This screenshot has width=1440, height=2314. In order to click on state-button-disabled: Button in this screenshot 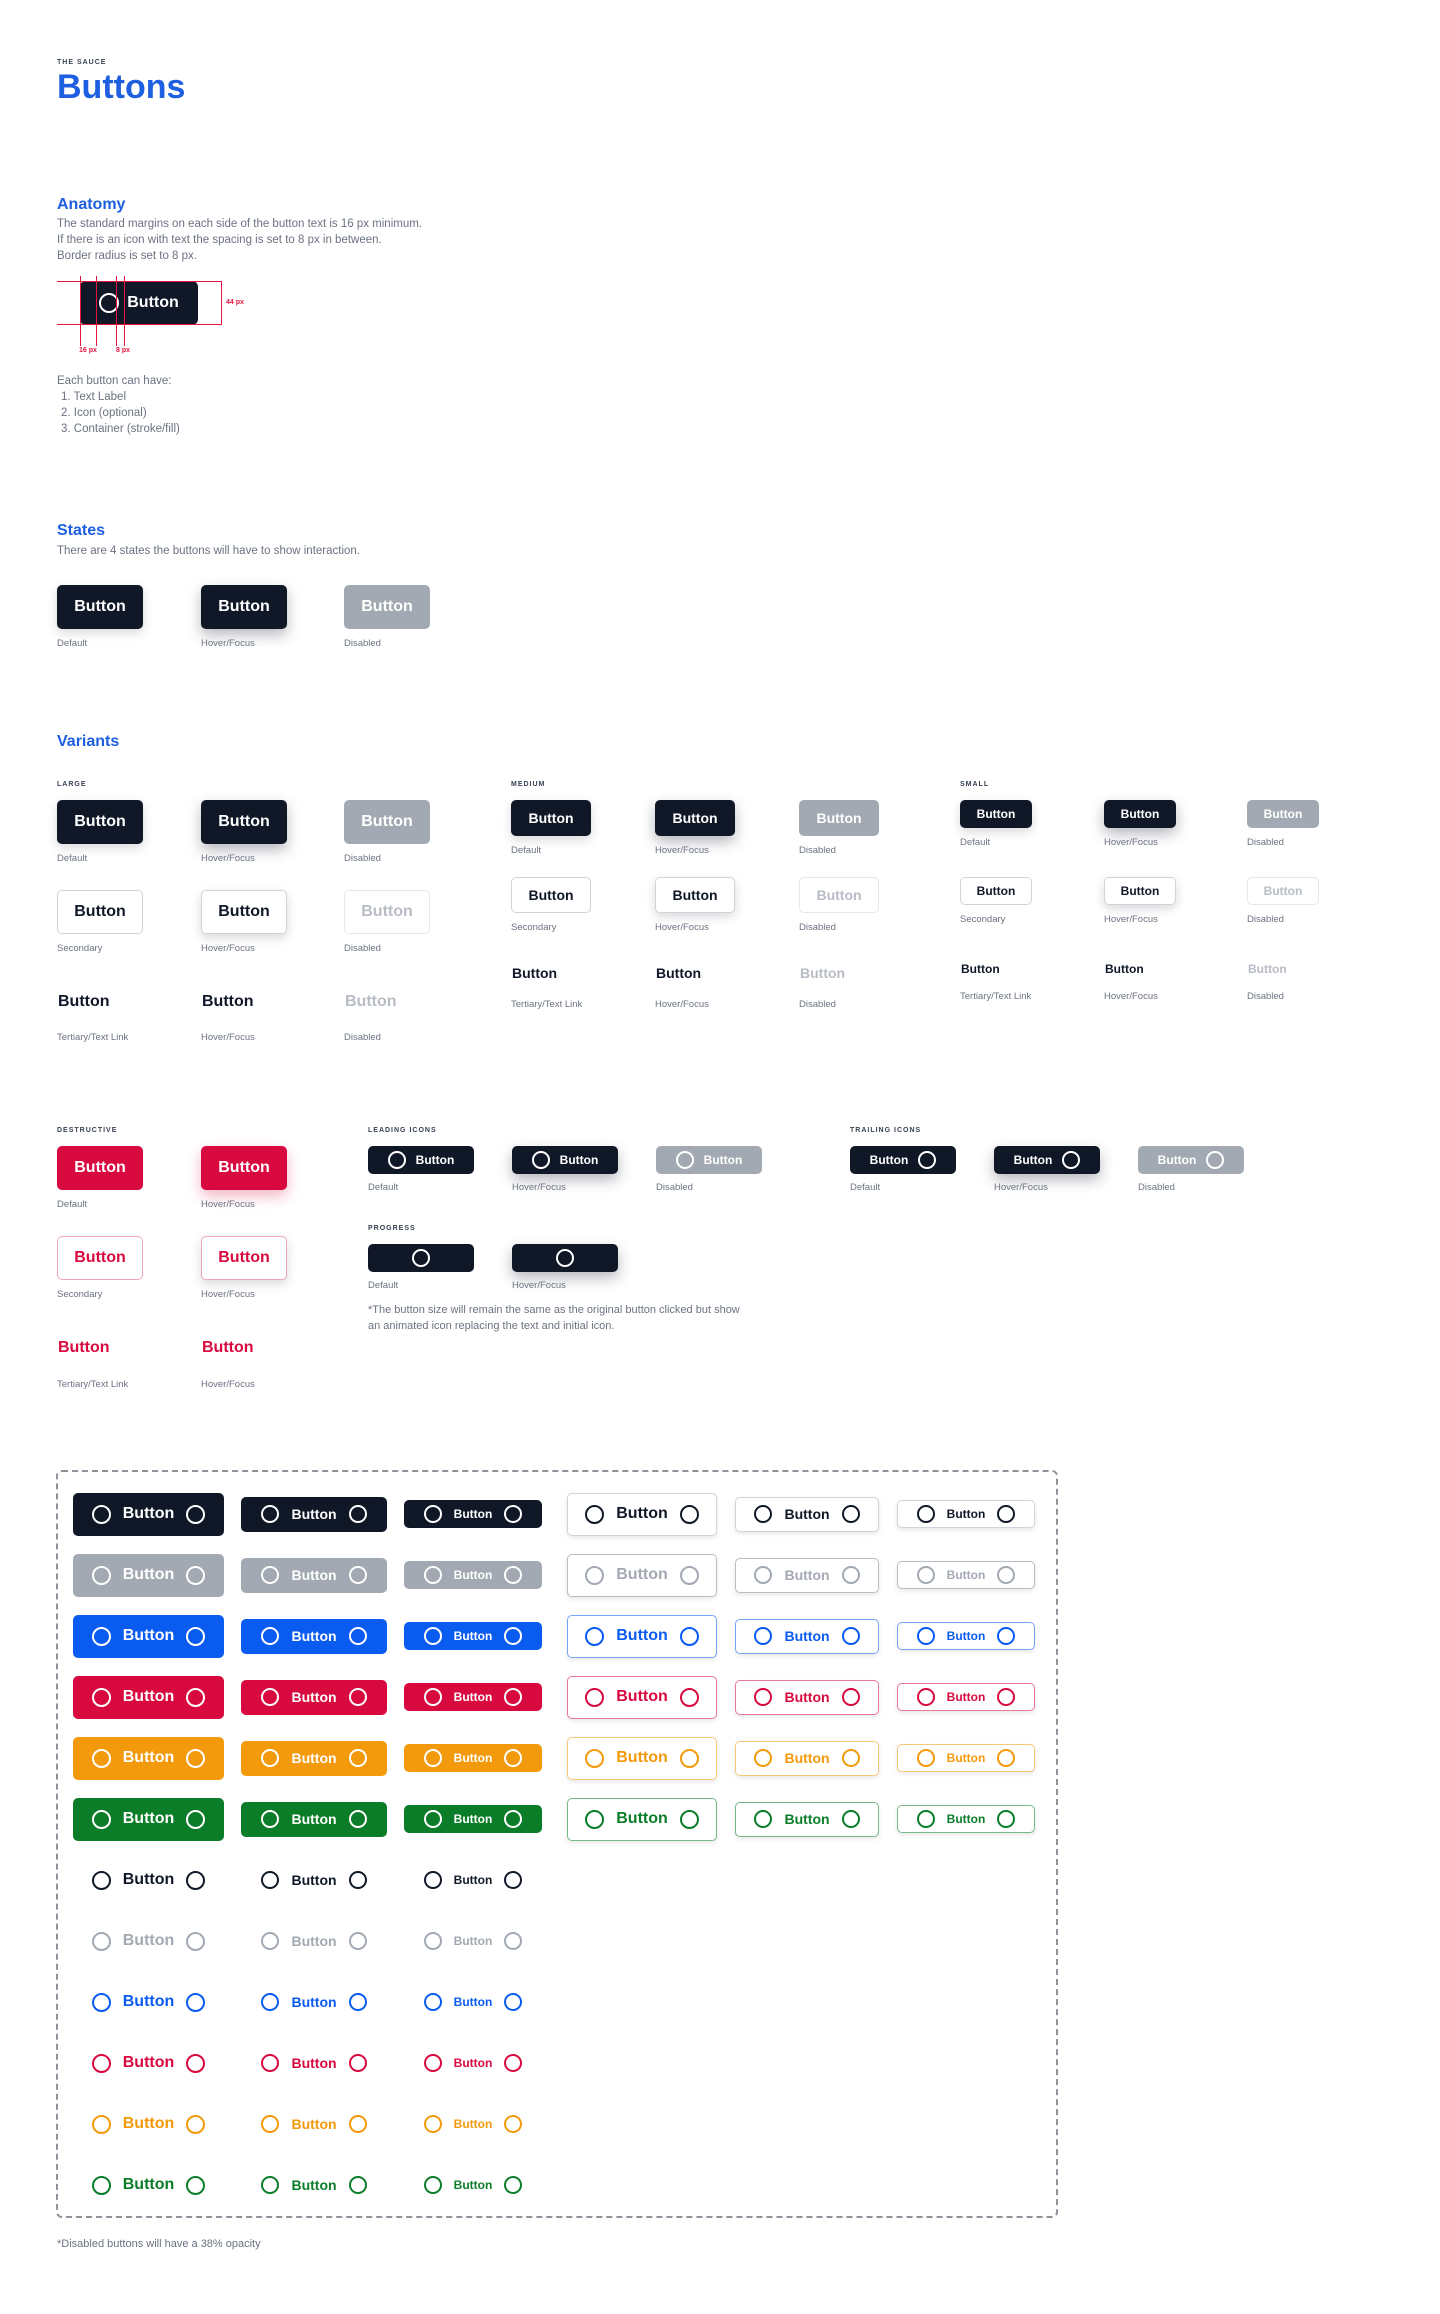, I will do `click(387, 607)`.